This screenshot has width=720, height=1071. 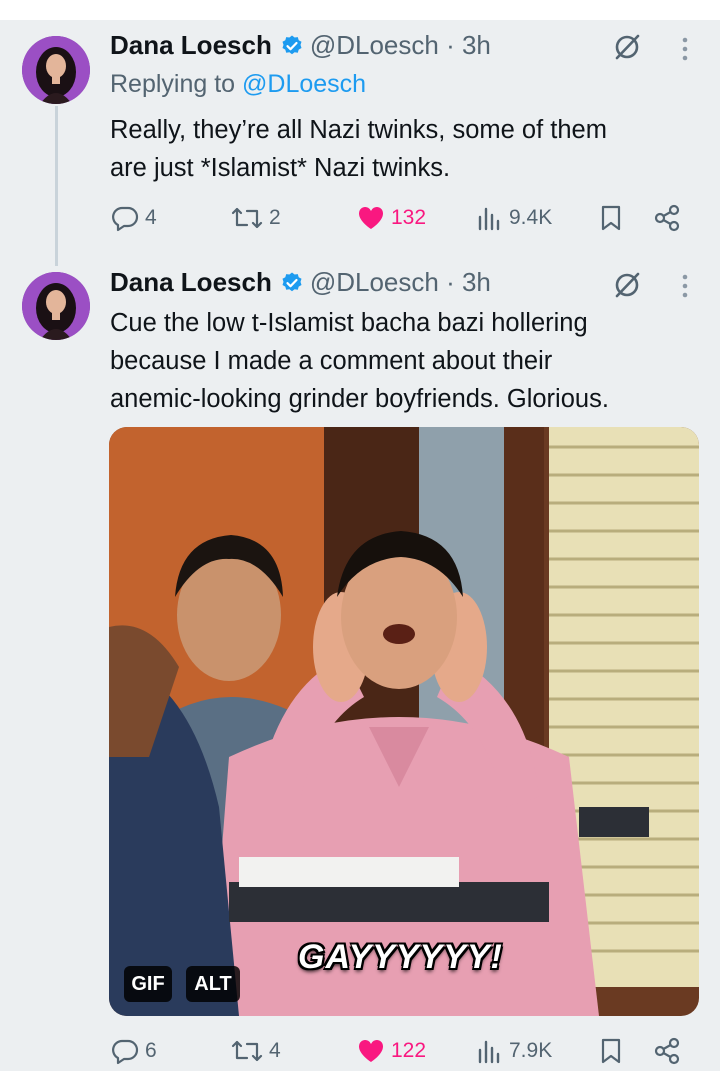 I want to click on gif-badge: GIF, so click(x=148, y=984).